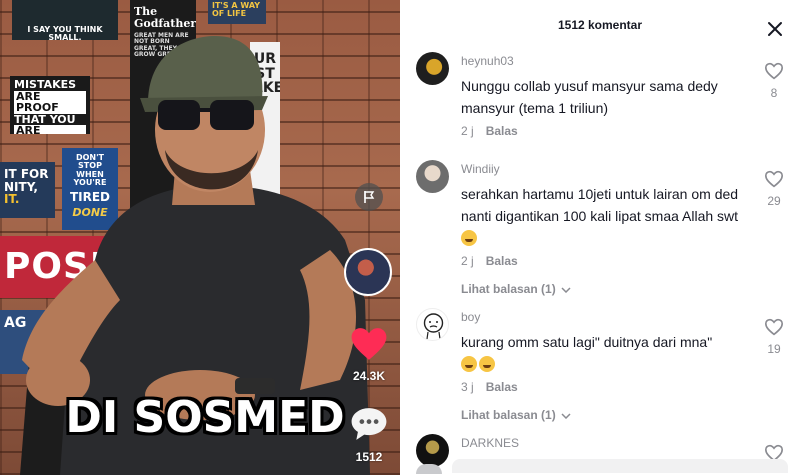 Image resolution: width=800 pixels, height=475 pixels. Describe the element at coordinates (369, 457) in the screenshot. I see `comment-count: 1512` at that location.